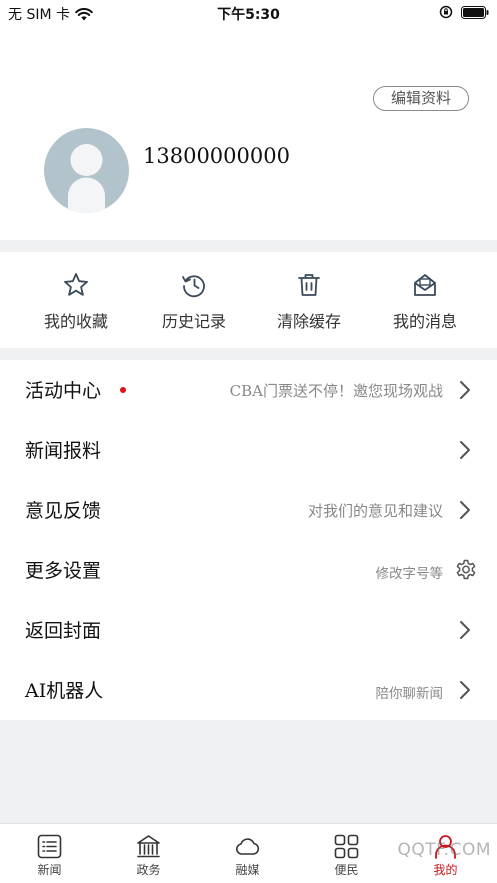 The height and width of the screenshot is (883, 497). Describe the element at coordinates (475, 12) in the screenshot. I see `battery-icon` at that location.